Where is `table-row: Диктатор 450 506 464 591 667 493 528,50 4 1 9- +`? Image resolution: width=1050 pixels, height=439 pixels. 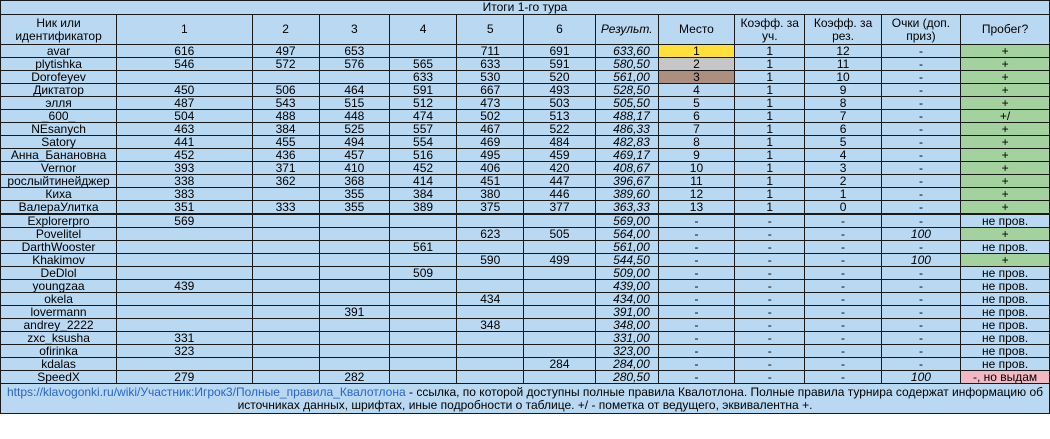
table-row: Диктатор 450 506 464 591 667 493 528,50 4 1 9- + is located at coordinates (525, 90).